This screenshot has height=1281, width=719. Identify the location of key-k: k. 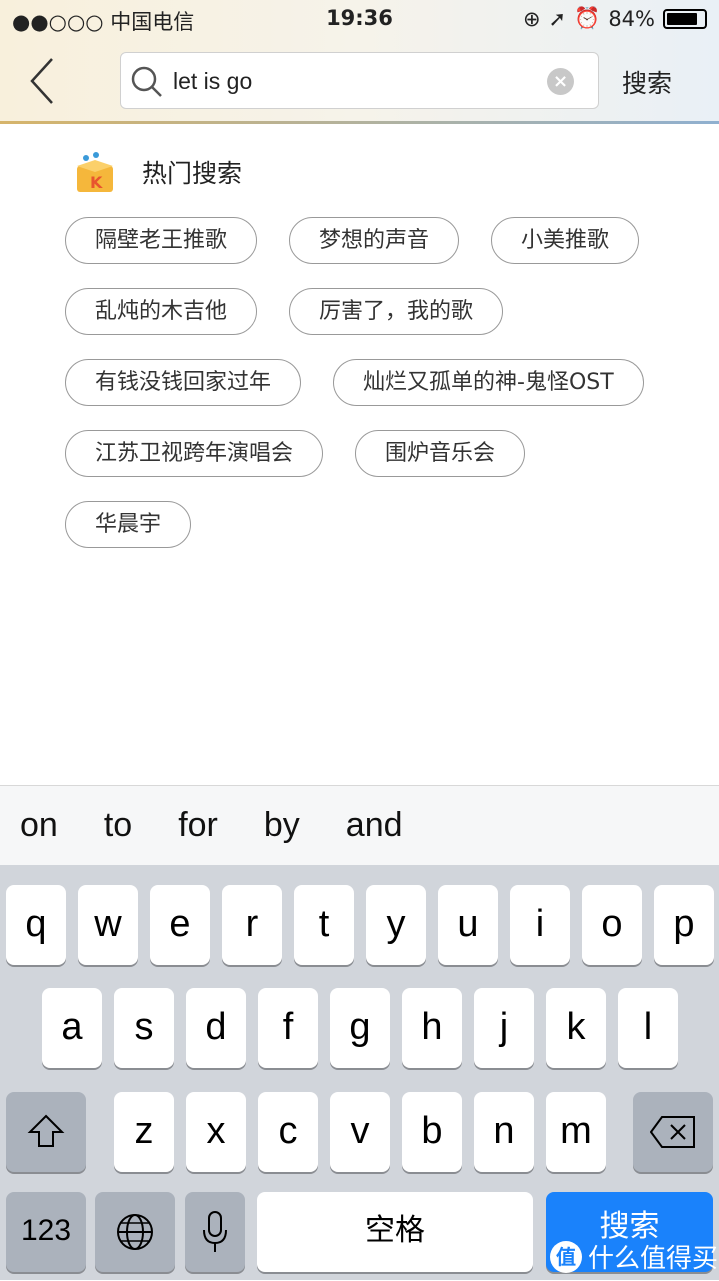
(576, 1028).